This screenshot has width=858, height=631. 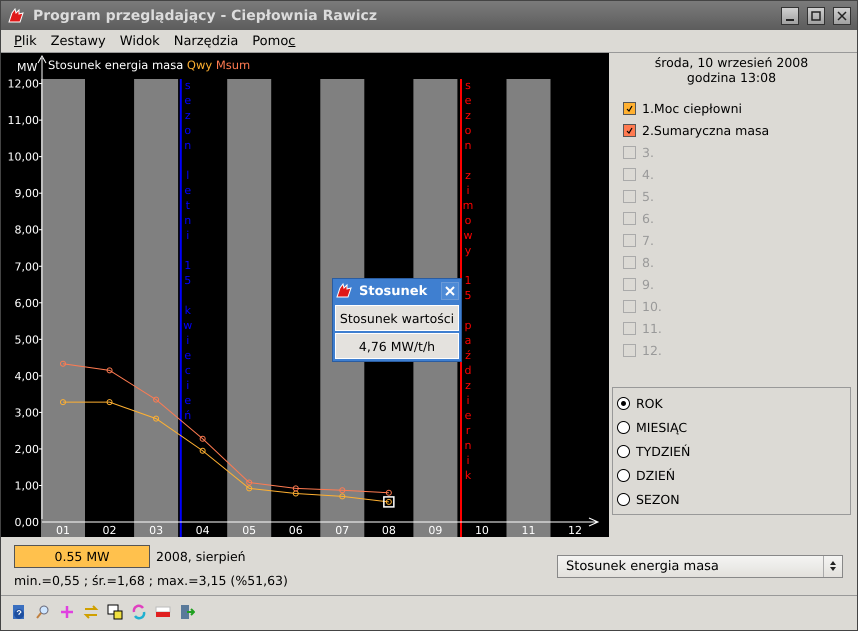 I want to click on y-tick-label: 3,00, so click(x=26, y=413).